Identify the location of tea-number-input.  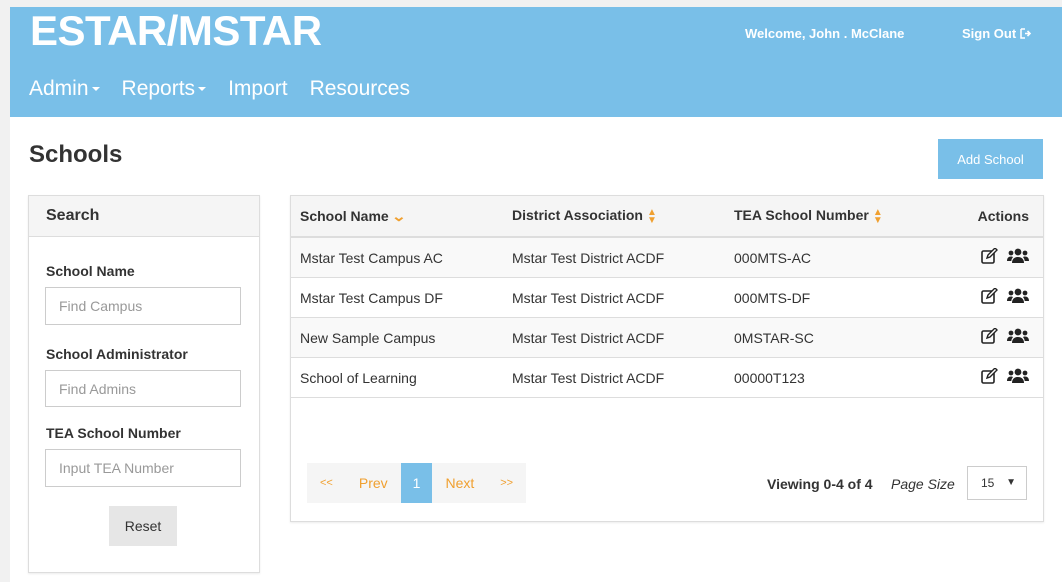
(143, 468).